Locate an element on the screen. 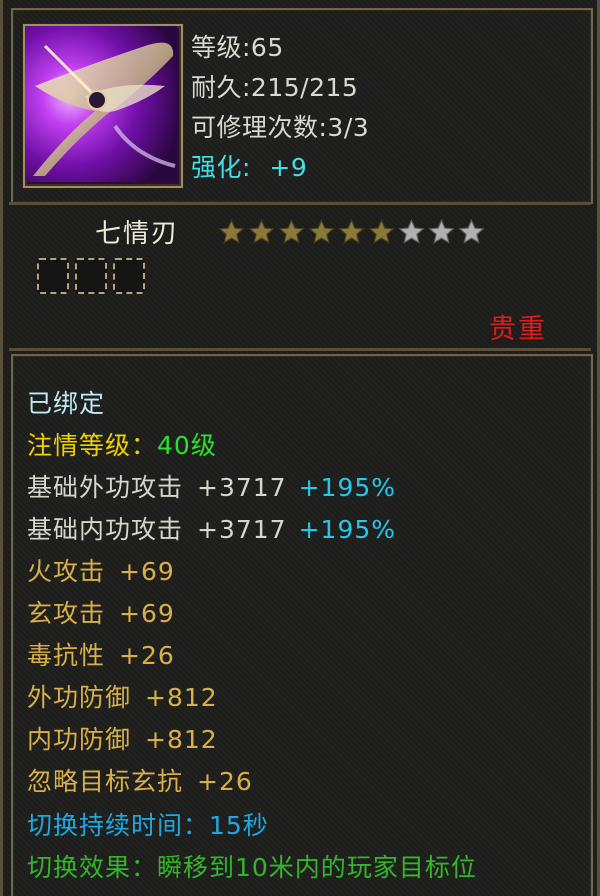 The width and height of the screenshot is (600, 896). mystic-attack: 玄攻击 +69 is located at coordinates (101, 612).